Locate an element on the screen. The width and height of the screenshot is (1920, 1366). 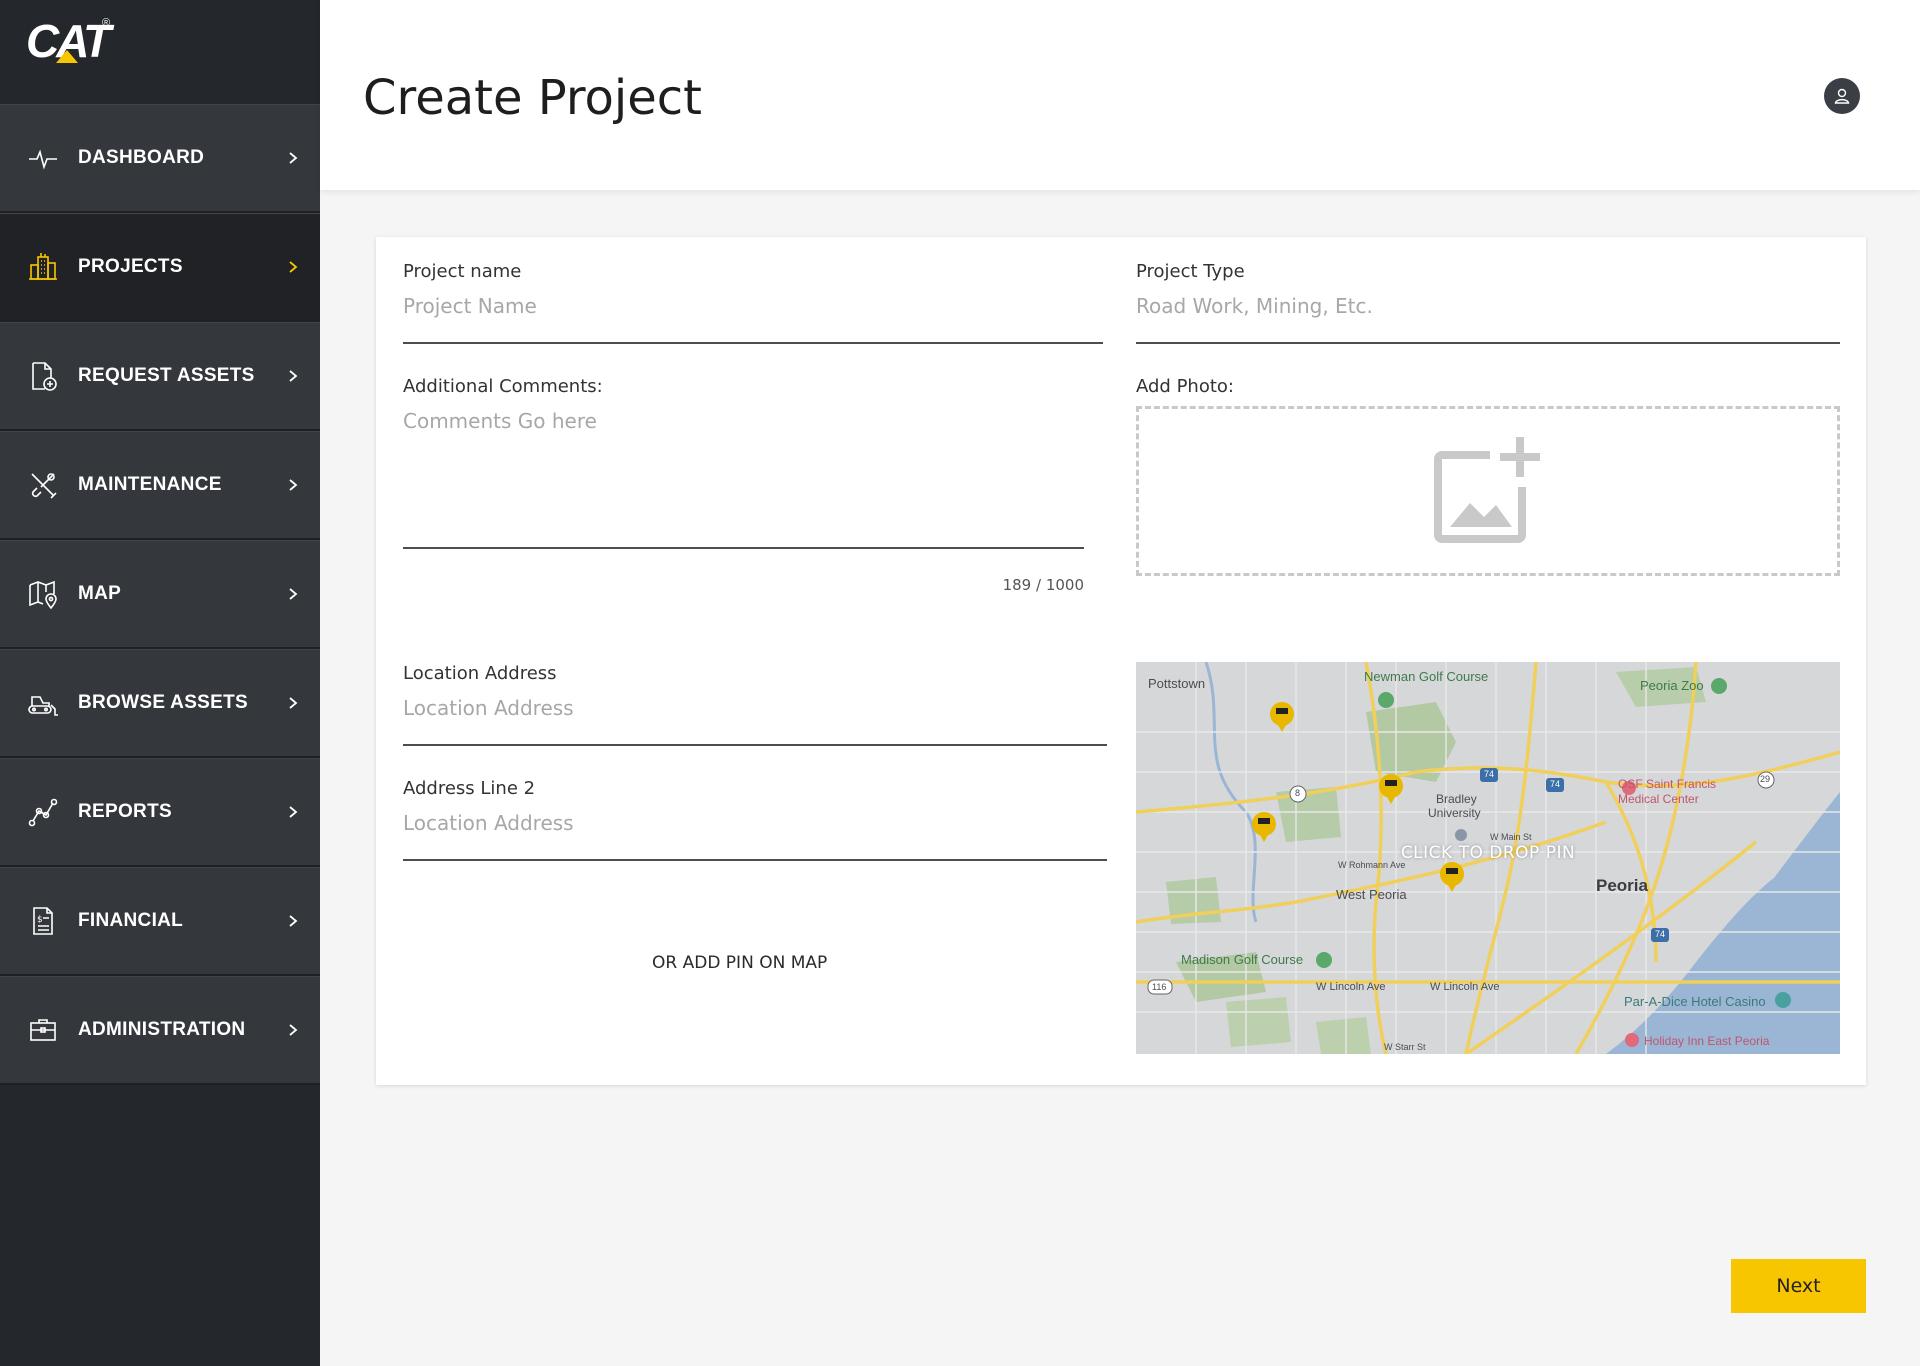
project-name-field: Project name is located at coordinates (753, 302).